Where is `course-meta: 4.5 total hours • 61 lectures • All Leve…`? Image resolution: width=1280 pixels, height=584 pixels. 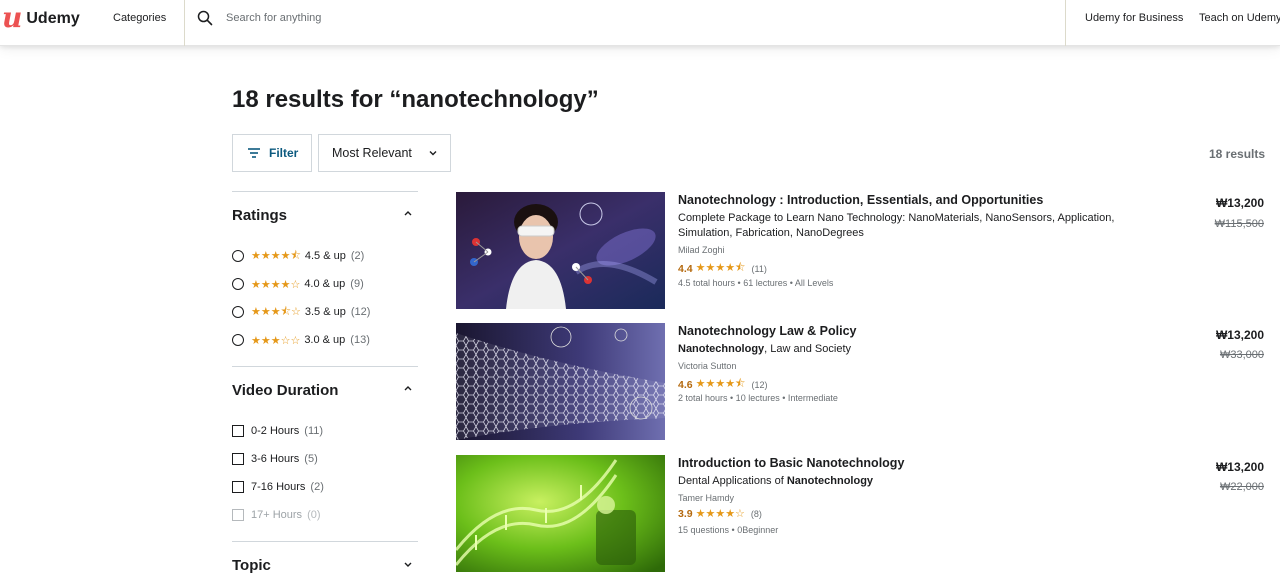 course-meta: 4.5 total hours • 61 lectures • All Leve… is located at coordinates (756, 283).